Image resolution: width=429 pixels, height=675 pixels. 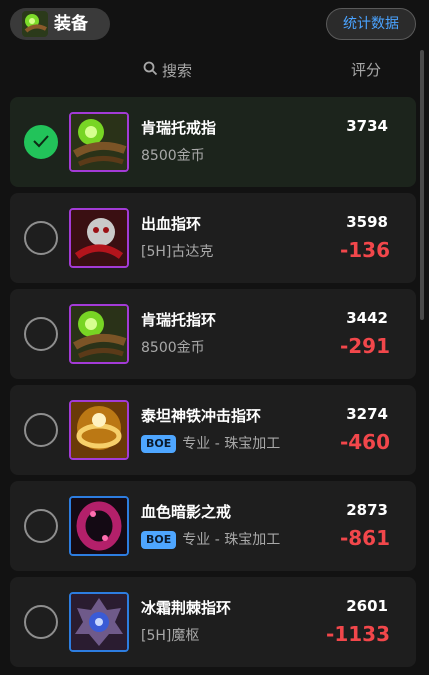 I want to click on item-score: 2601, so click(x=367, y=606).